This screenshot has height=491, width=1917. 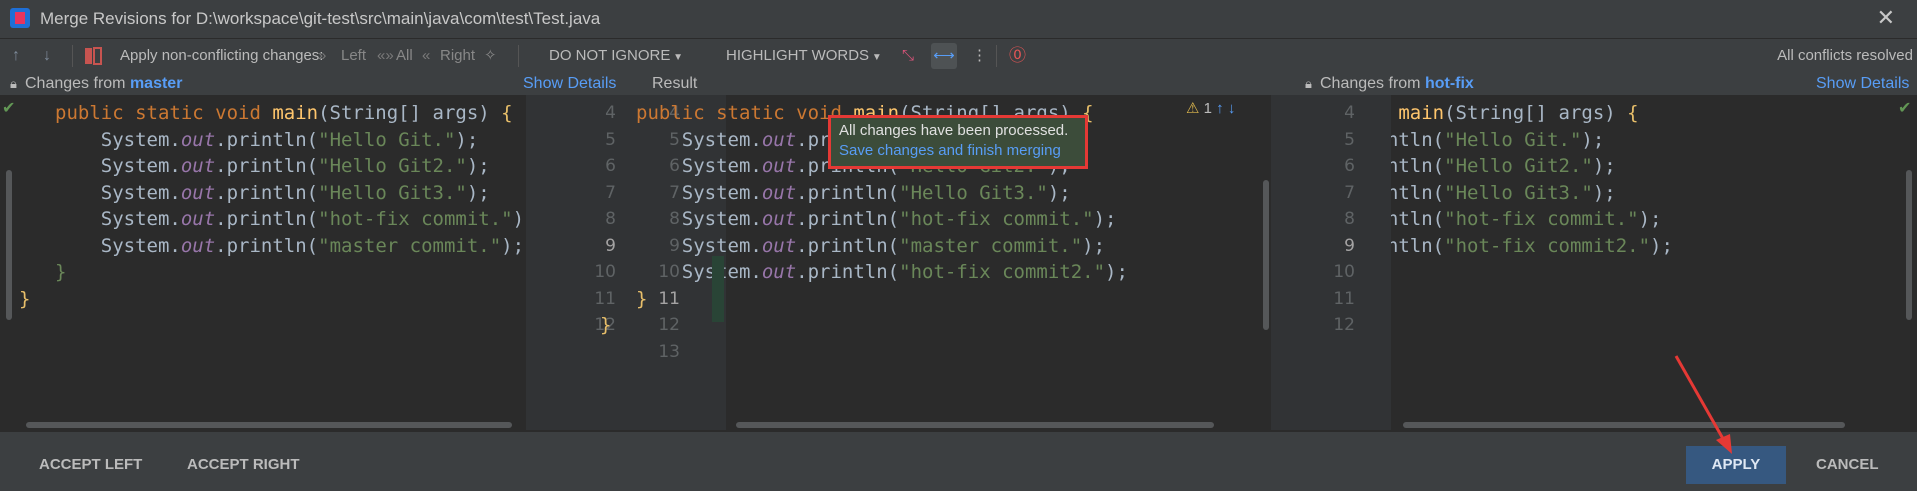 I want to click on right-gutter: 4 5 6 7 8 9 10 11 12, so click(x=1331, y=262).